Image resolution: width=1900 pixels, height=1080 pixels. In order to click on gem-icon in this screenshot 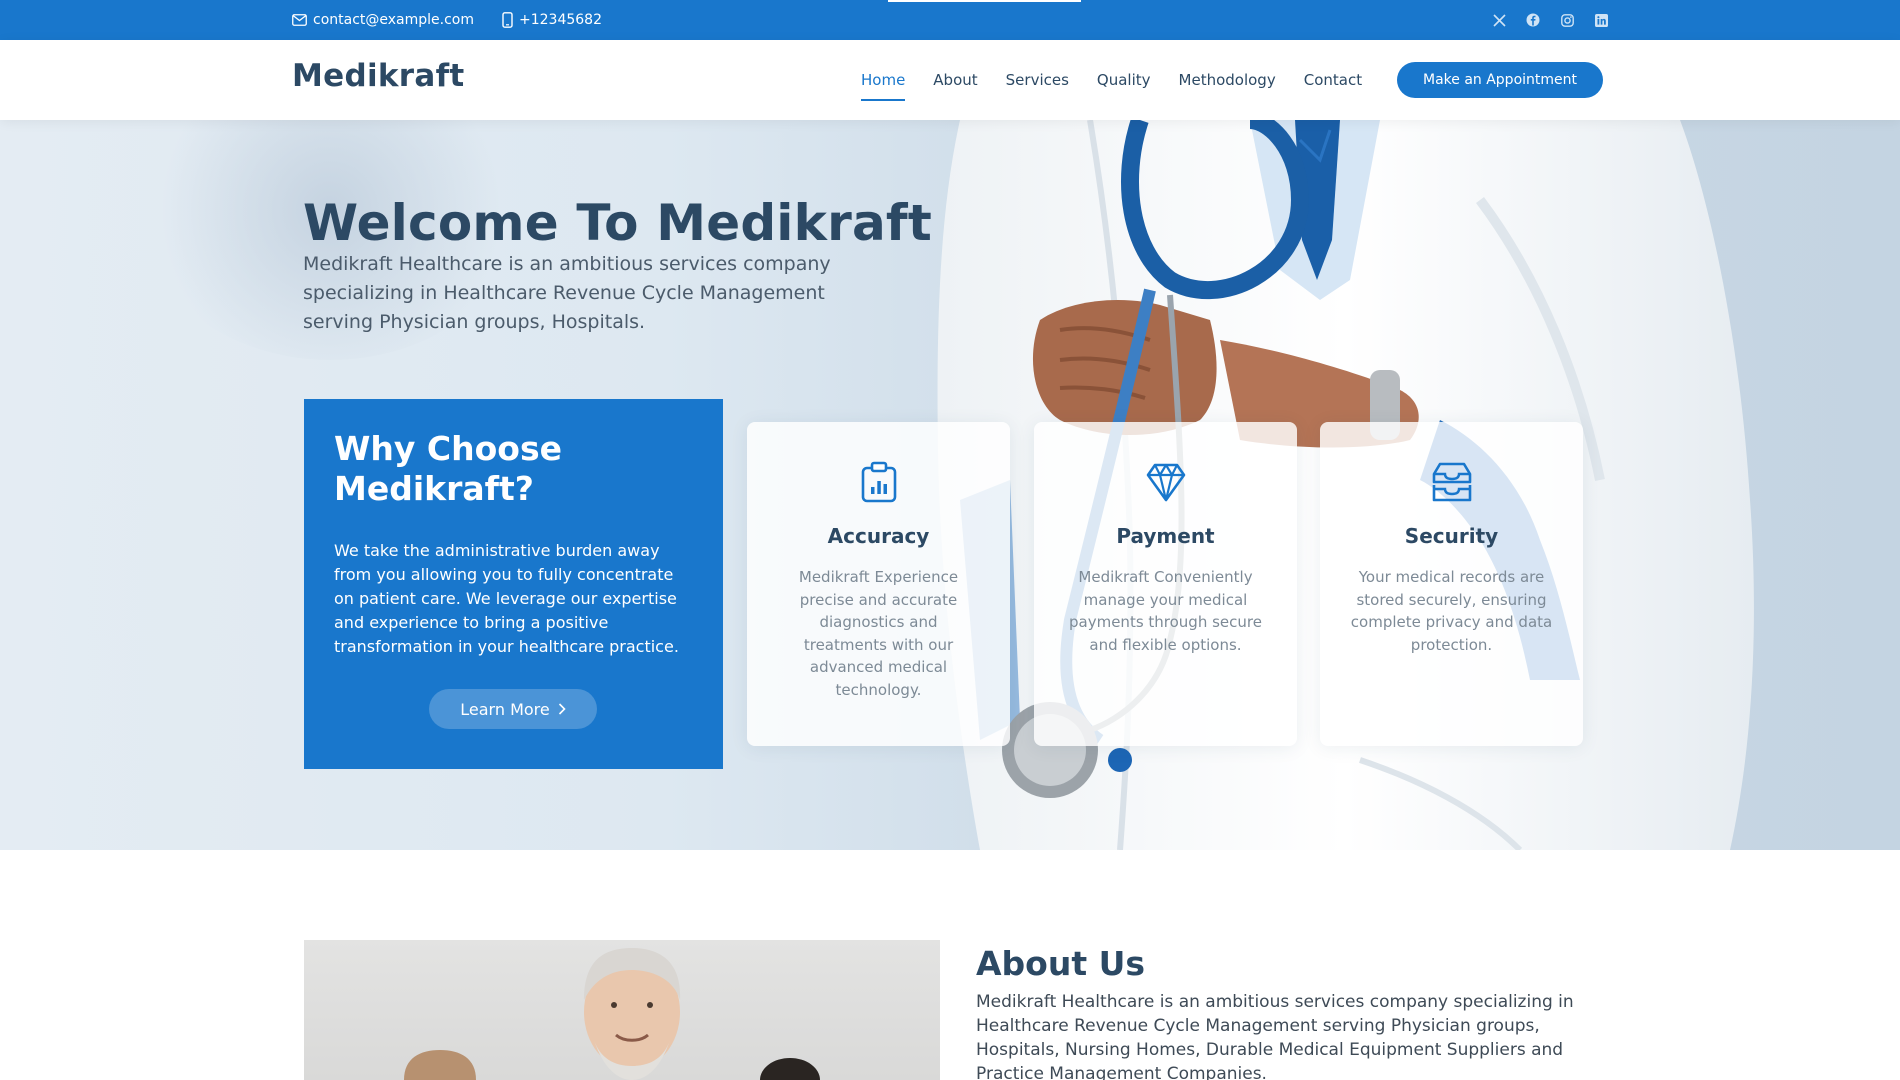, I will do `click(1165, 482)`.